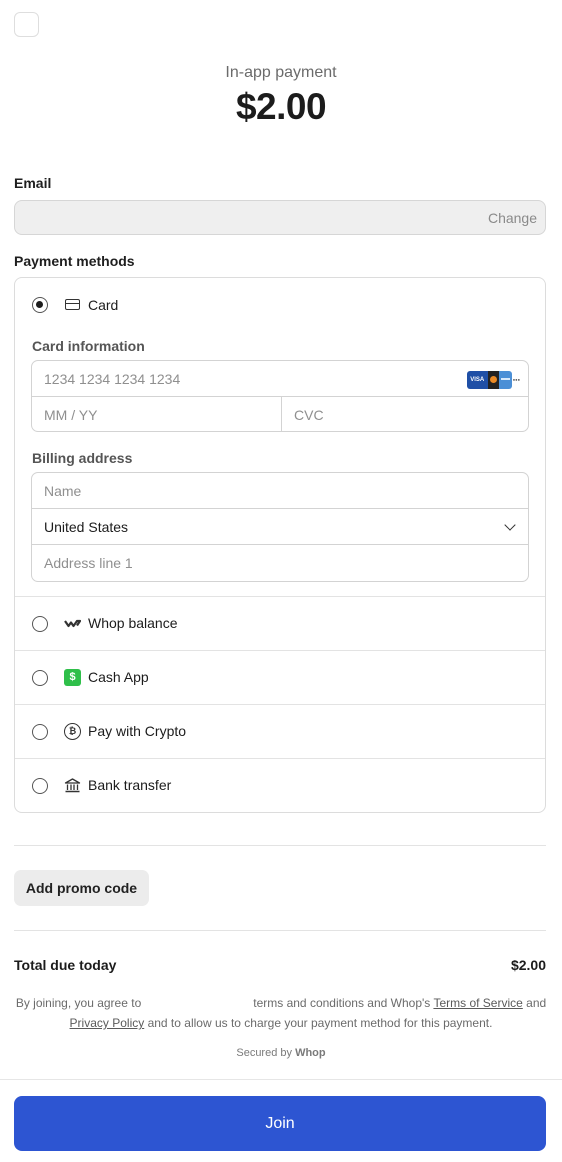  I want to click on terms-of-service-link: Terms of Service, so click(477, 1003).